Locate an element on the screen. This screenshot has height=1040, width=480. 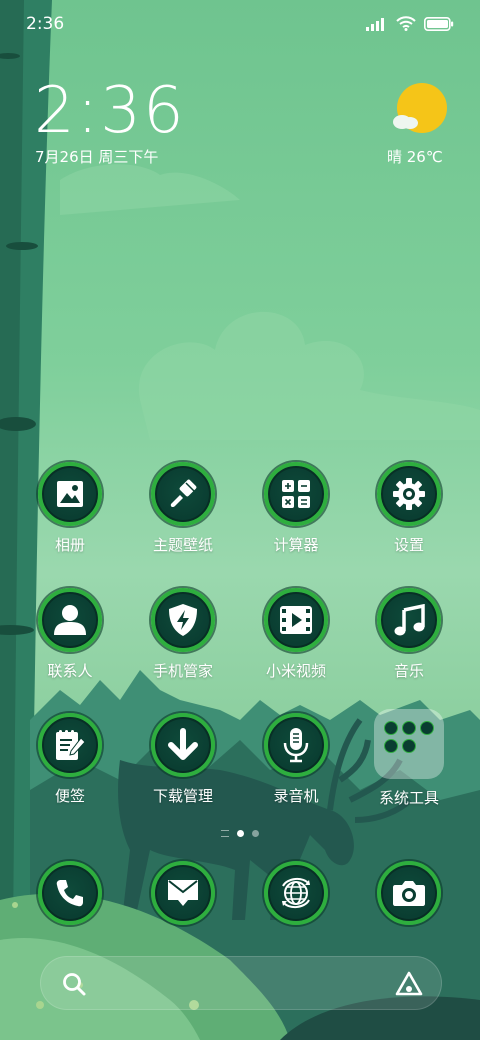
camera-icon is located at coordinates (409, 893).